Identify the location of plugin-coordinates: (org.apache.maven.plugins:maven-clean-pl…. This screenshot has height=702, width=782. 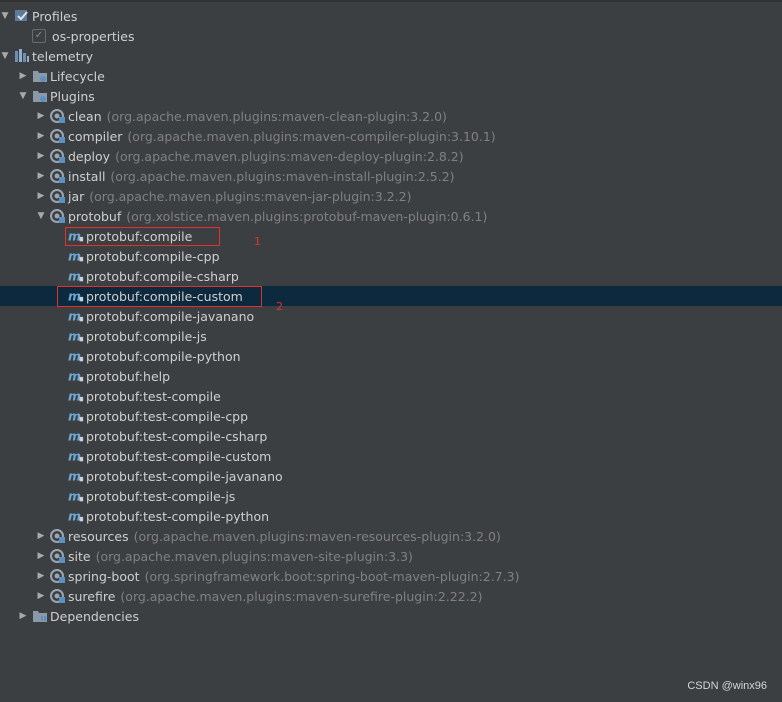
(276, 116).